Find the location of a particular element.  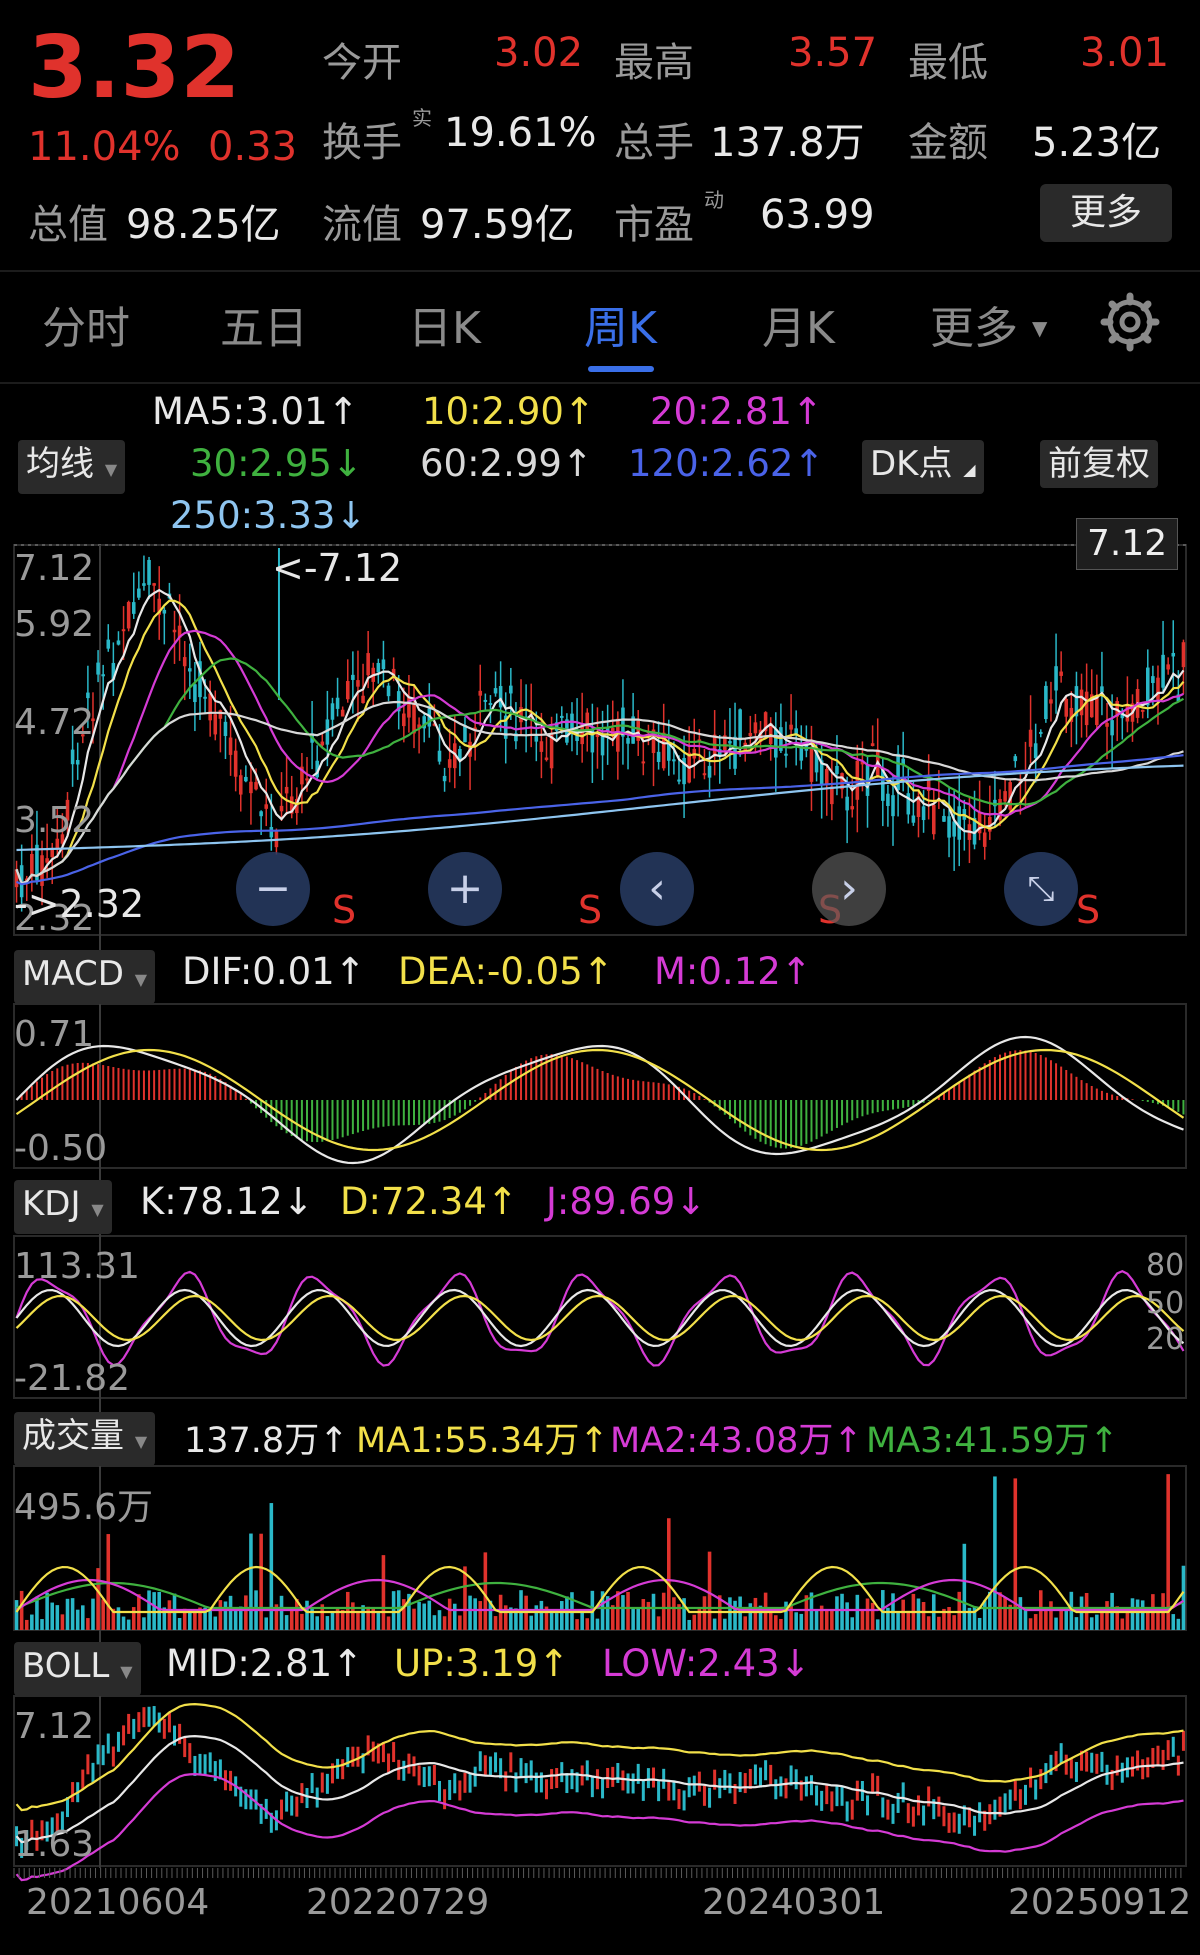

chevron-down-icon: ▼ is located at coordinates (126, 1671).